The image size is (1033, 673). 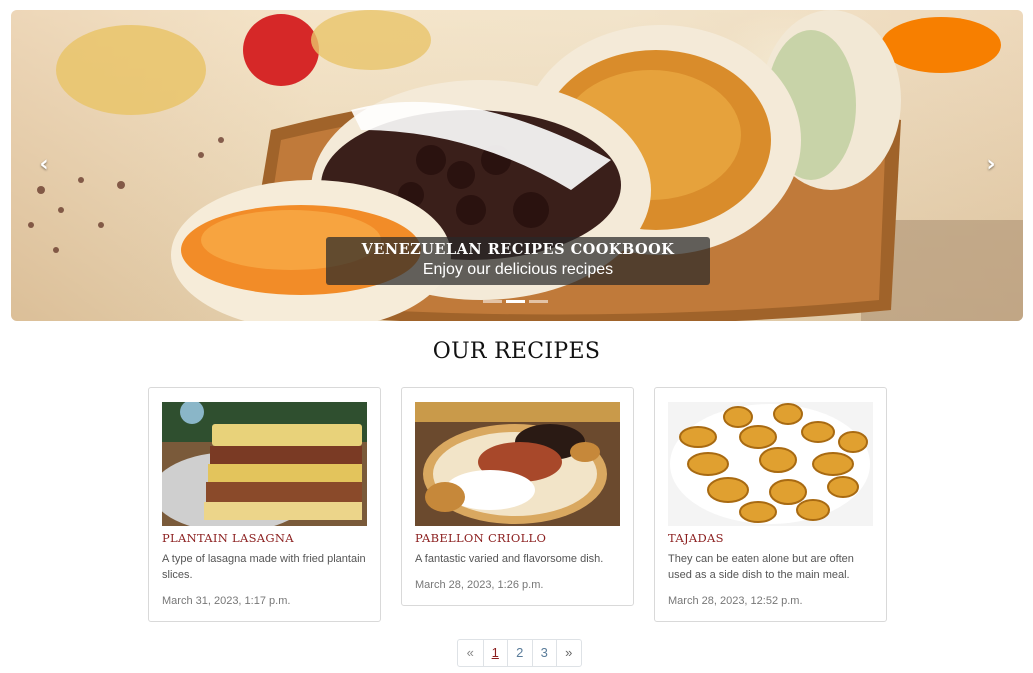 I want to click on page-title: OUR RECIPES, so click(x=516, y=351).